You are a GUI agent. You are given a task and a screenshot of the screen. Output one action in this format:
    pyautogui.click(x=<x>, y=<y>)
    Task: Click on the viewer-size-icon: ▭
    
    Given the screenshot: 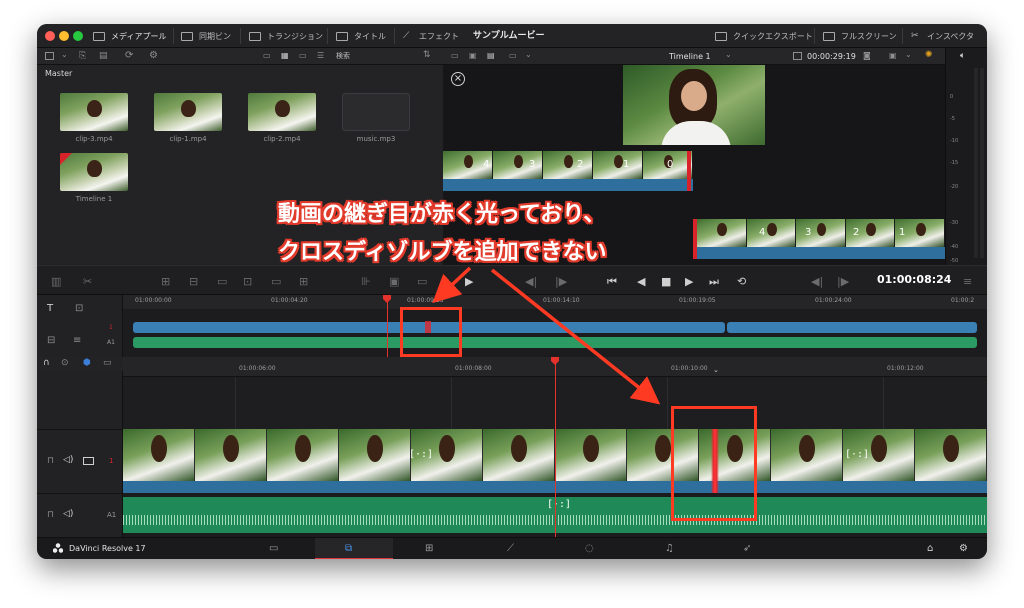 What is the action you would take?
    pyautogui.click(x=513, y=55)
    